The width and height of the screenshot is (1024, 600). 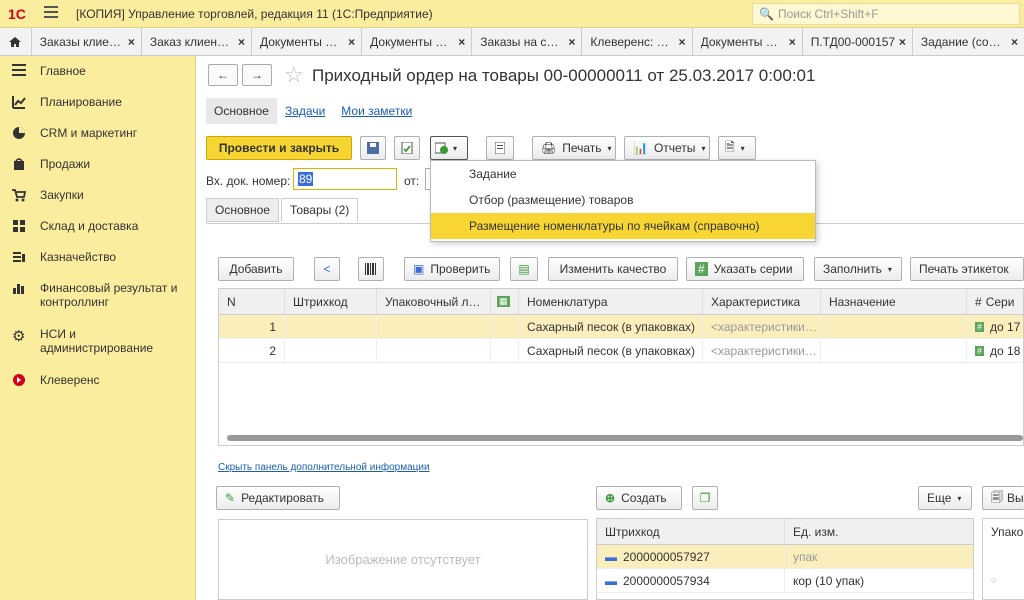 What do you see at coordinates (324, 467) in the screenshot?
I see `hide-panel-link: Скрыть панель дополнительной информации` at bounding box center [324, 467].